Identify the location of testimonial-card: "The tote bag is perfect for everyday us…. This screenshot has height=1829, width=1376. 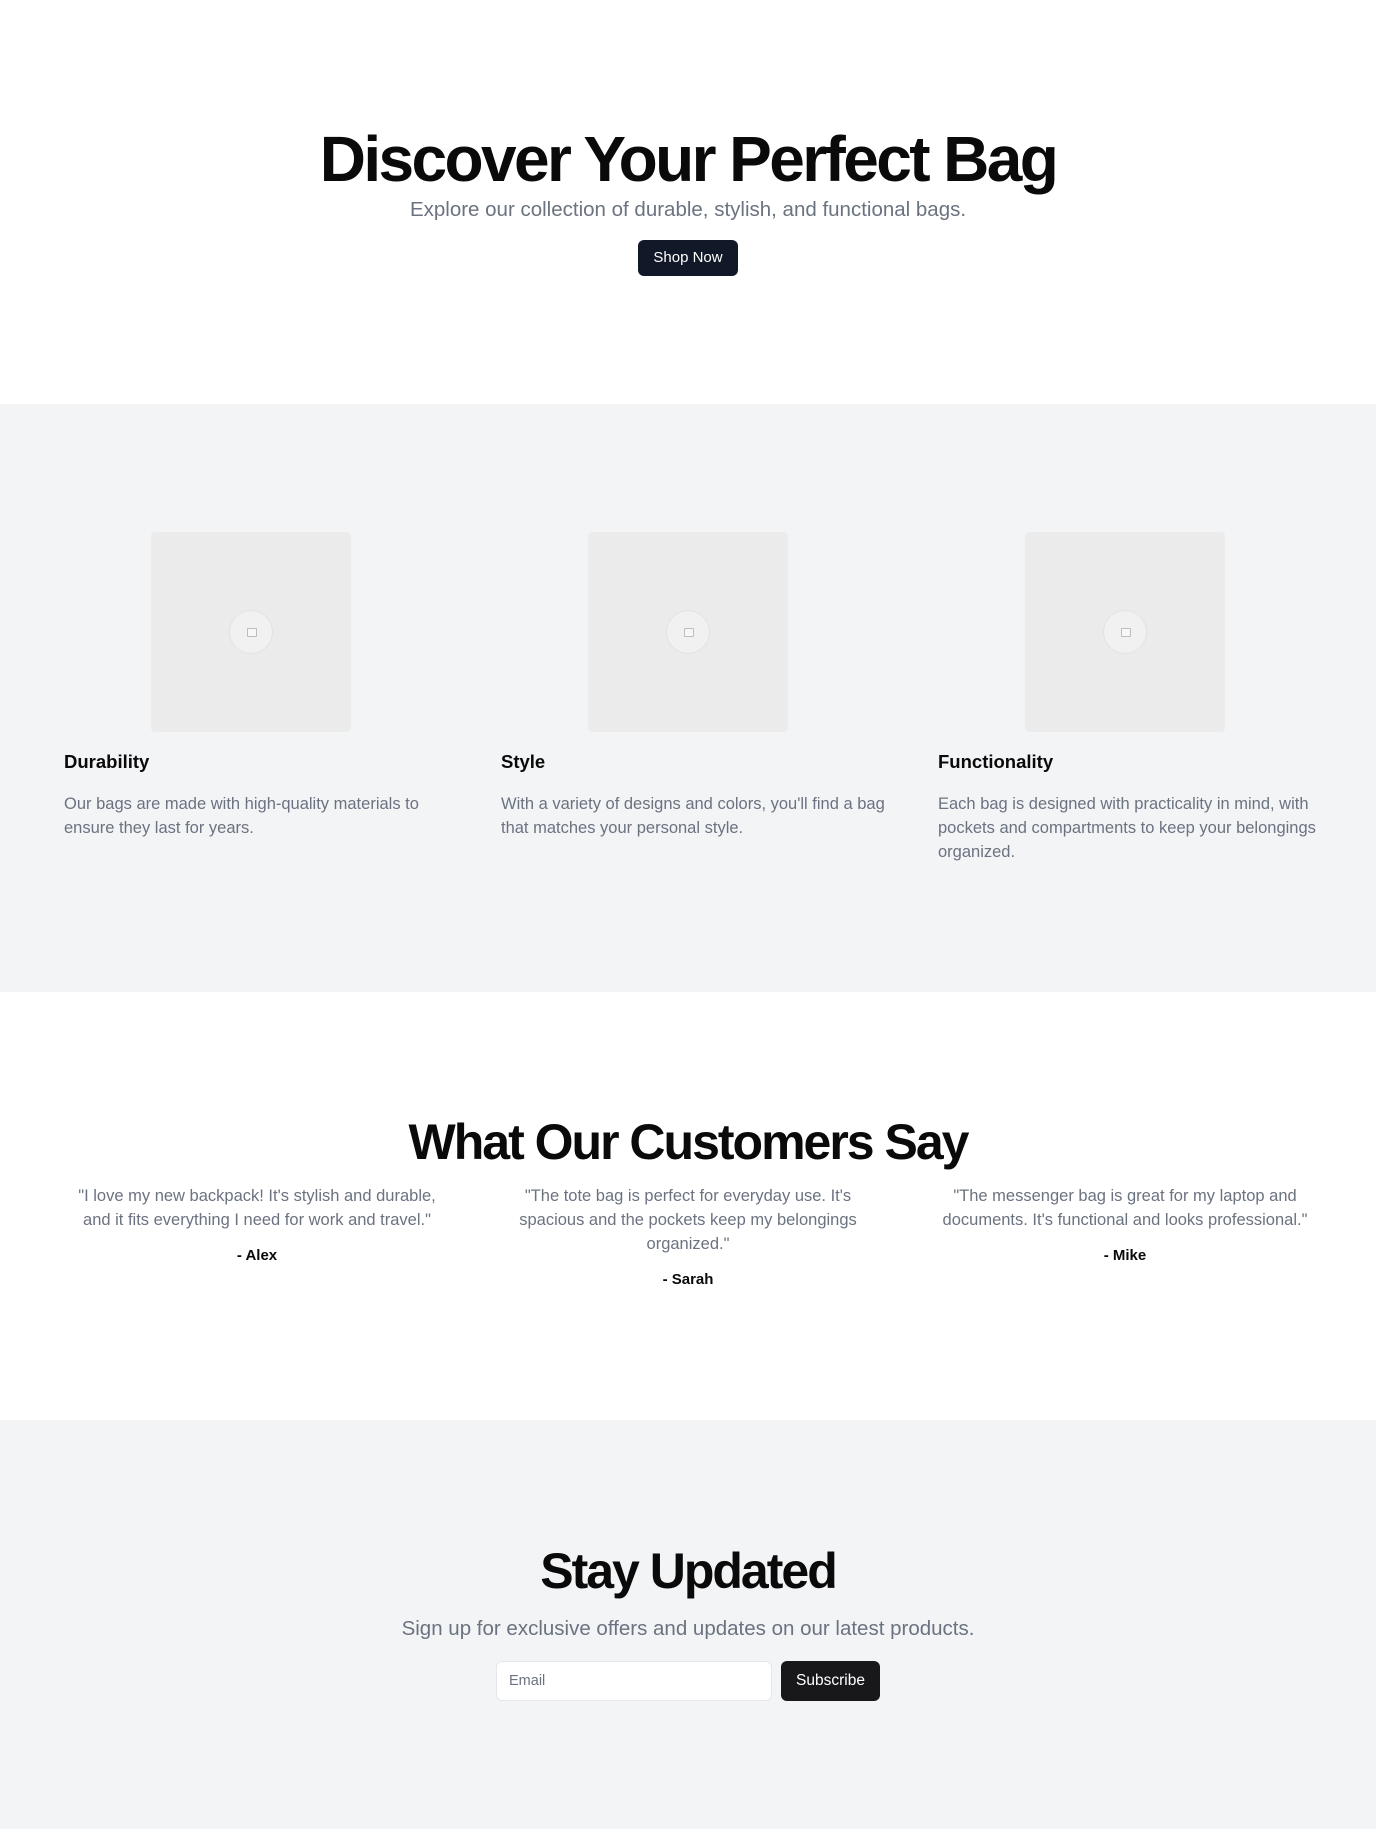
(688, 1237).